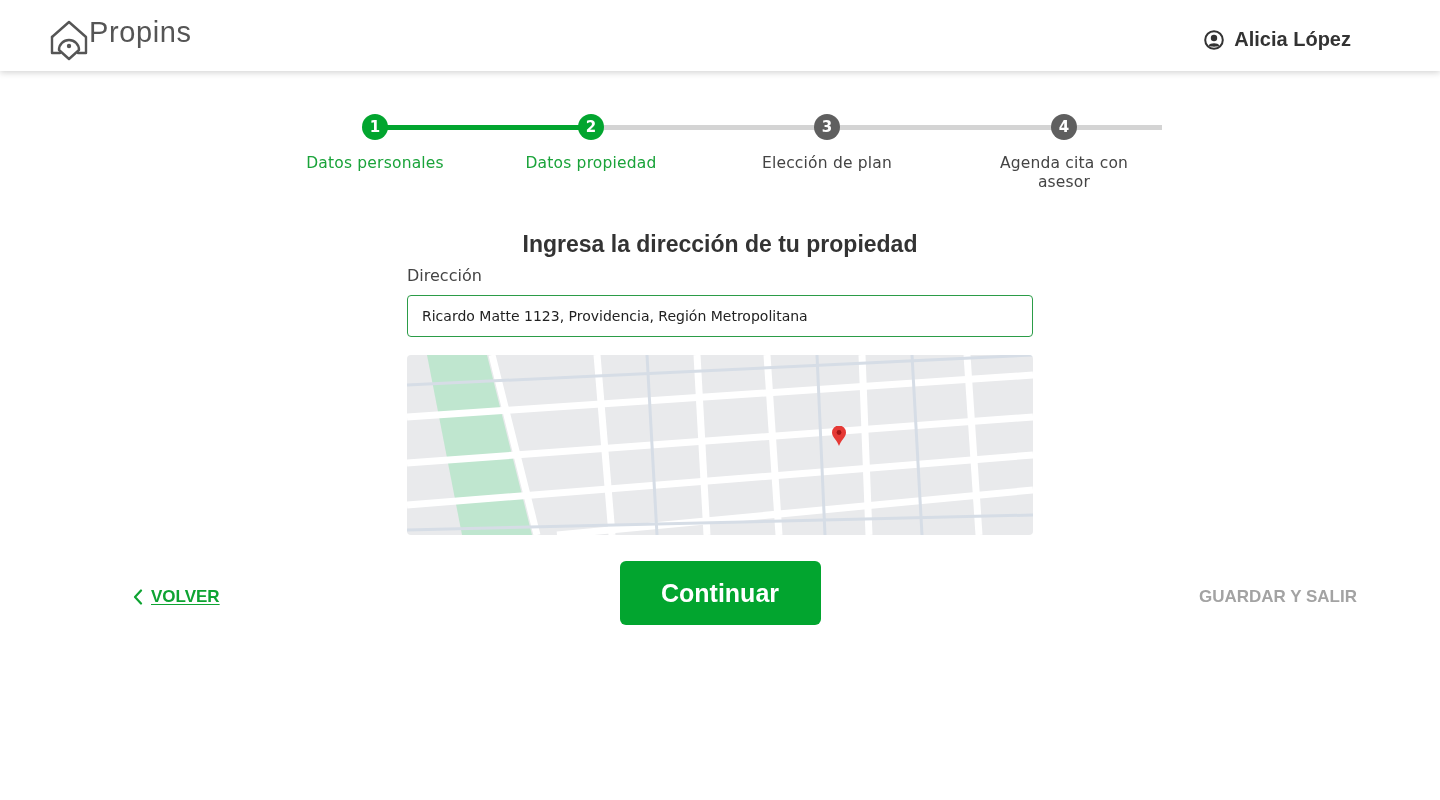 Image resolution: width=1440 pixels, height=800 pixels. What do you see at coordinates (375, 127) in the screenshot?
I see `step-number: 1` at bounding box center [375, 127].